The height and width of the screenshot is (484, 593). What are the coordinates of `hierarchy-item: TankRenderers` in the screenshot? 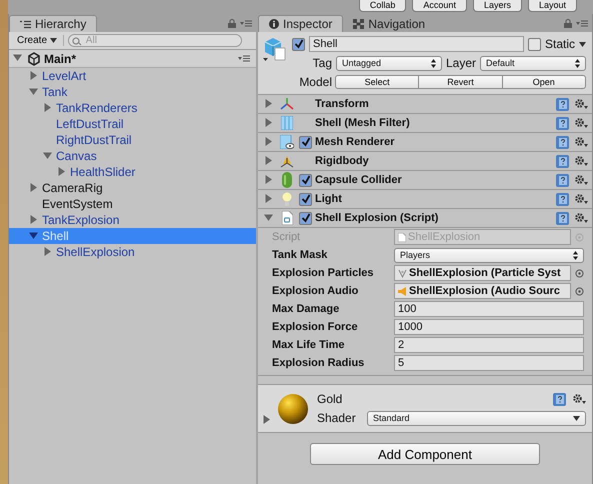 It's located at (132, 108).